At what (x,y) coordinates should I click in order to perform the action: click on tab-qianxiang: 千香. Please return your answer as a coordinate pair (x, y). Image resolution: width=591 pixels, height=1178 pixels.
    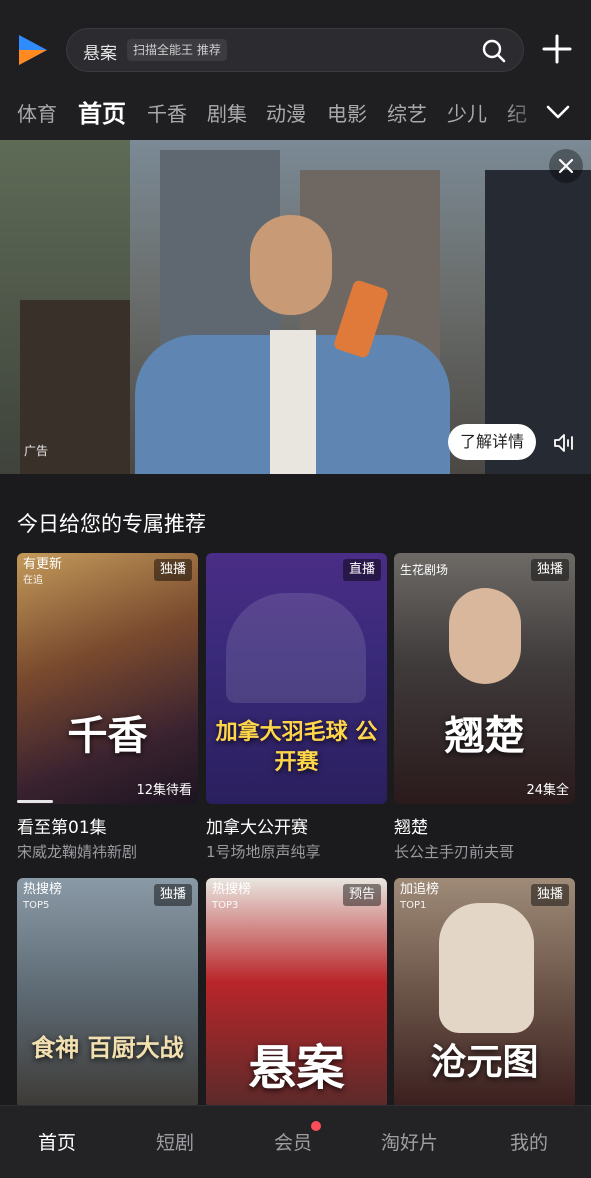
    Looking at the image, I should click on (167, 112).